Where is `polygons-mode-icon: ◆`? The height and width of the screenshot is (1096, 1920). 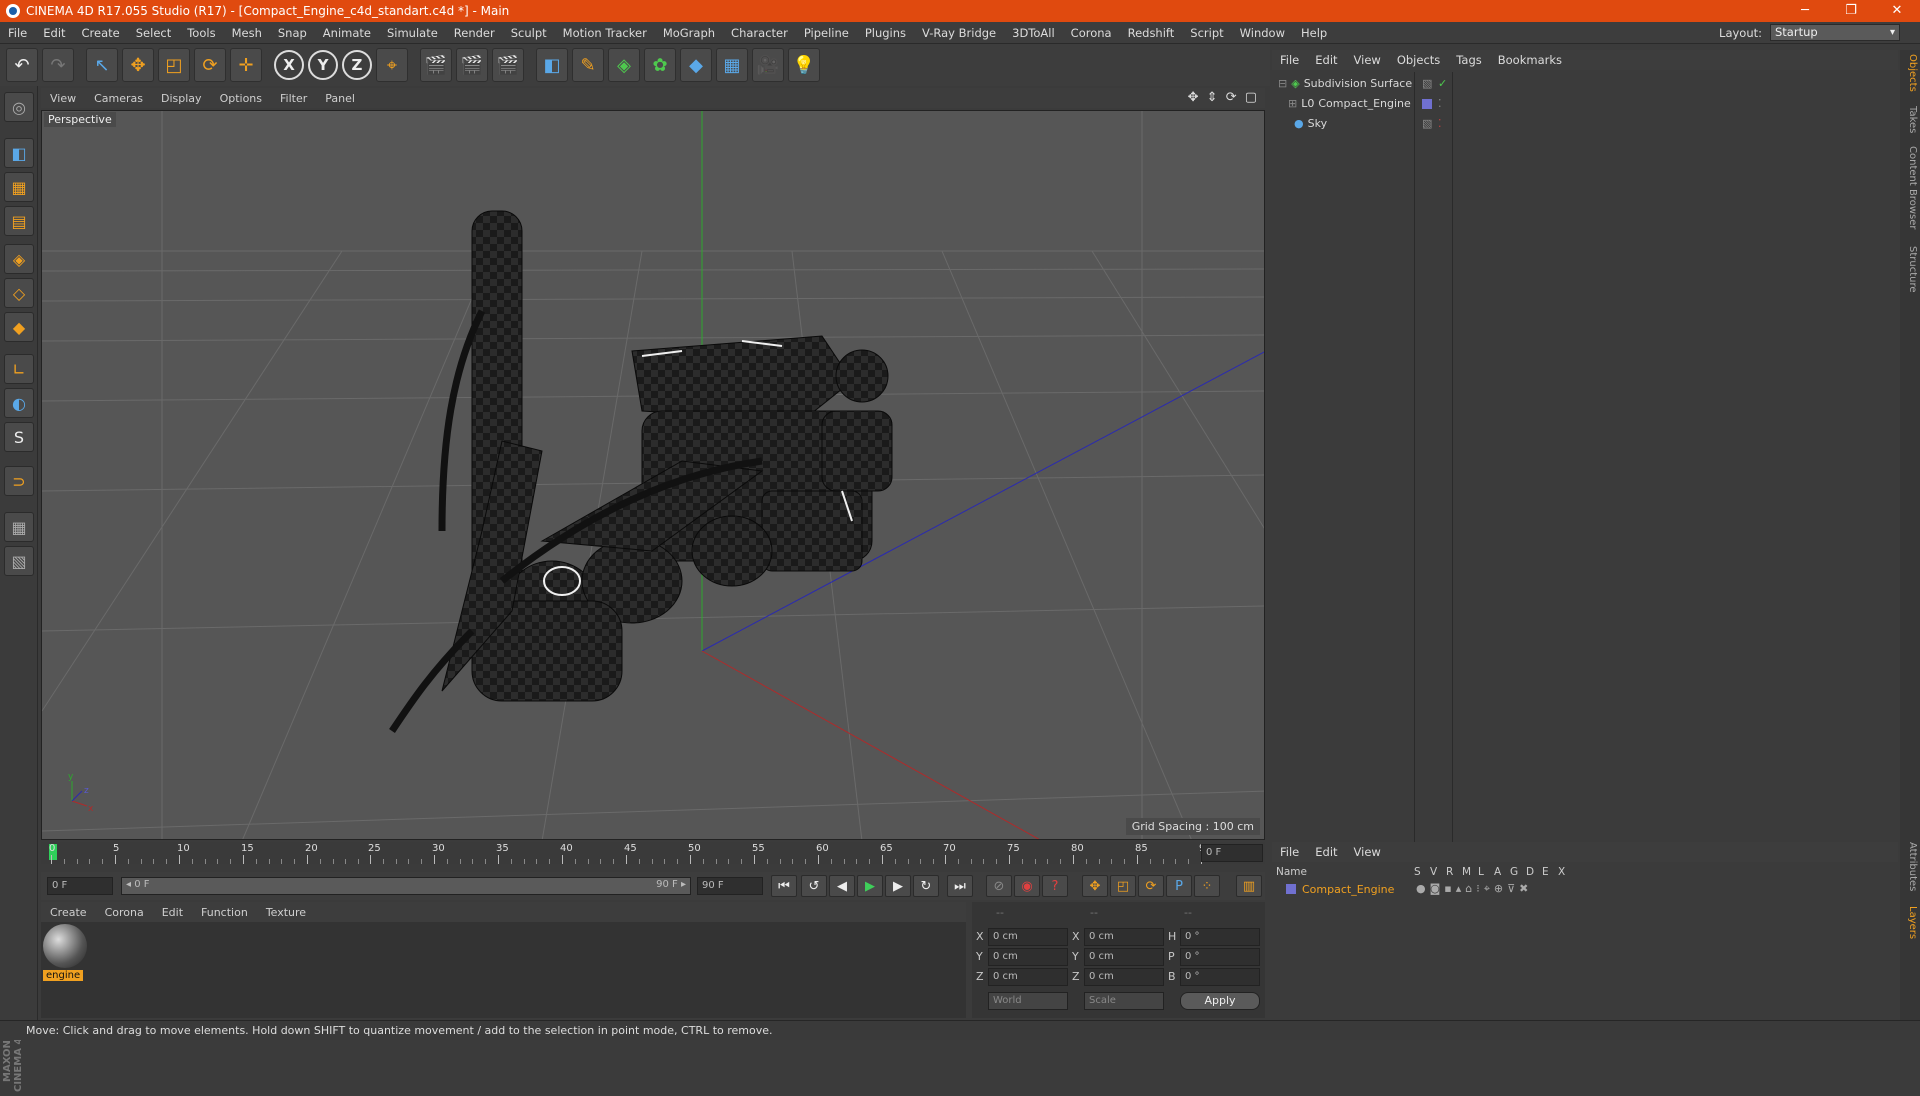
polygons-mode-icon: ◆ is located at coordinates (19, 327).